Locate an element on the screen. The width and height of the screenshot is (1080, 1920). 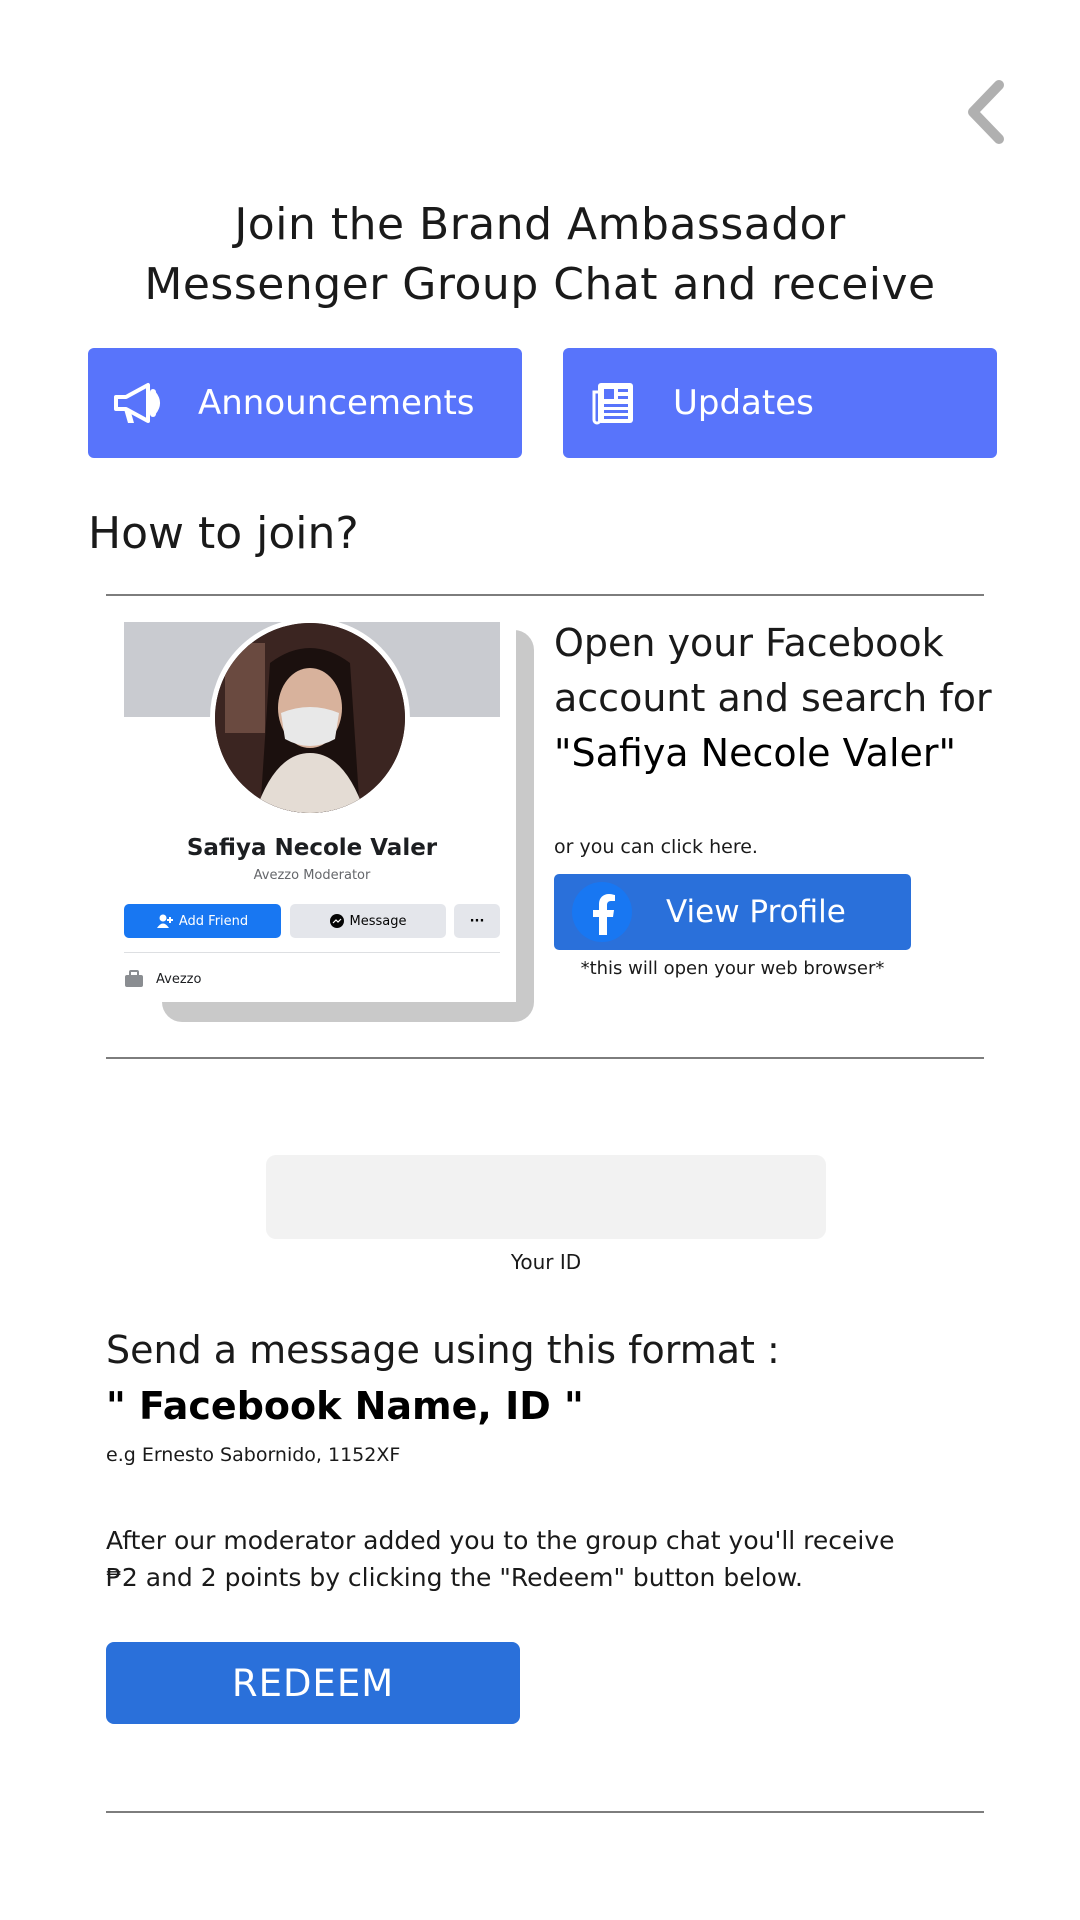
title-line-1: Join the Brand Ambassador is located at coordinates (540, 224).